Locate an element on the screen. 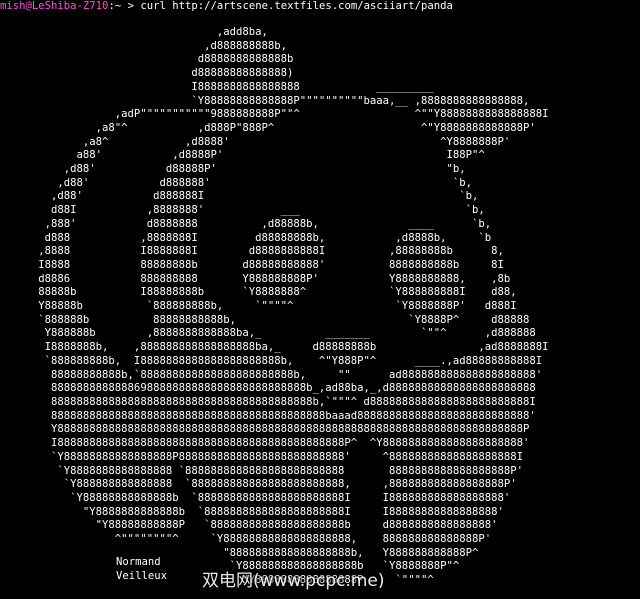 This screenshot has width=640, height=599. prompt-symbol: > is located at coordinates (130, 6).